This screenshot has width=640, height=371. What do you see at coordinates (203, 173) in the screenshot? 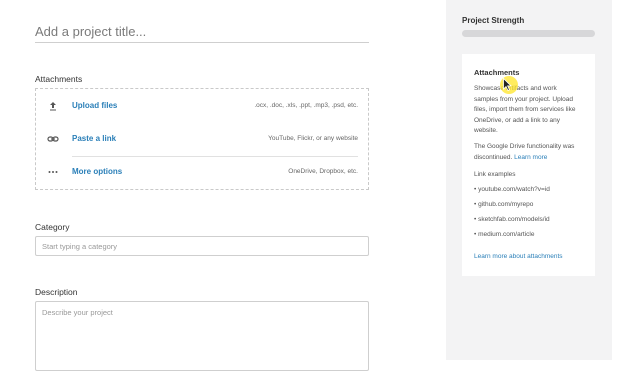
I see `more-options-row: More options OneDrive, Dropbox, etc.` at bounding box center [203, 173].